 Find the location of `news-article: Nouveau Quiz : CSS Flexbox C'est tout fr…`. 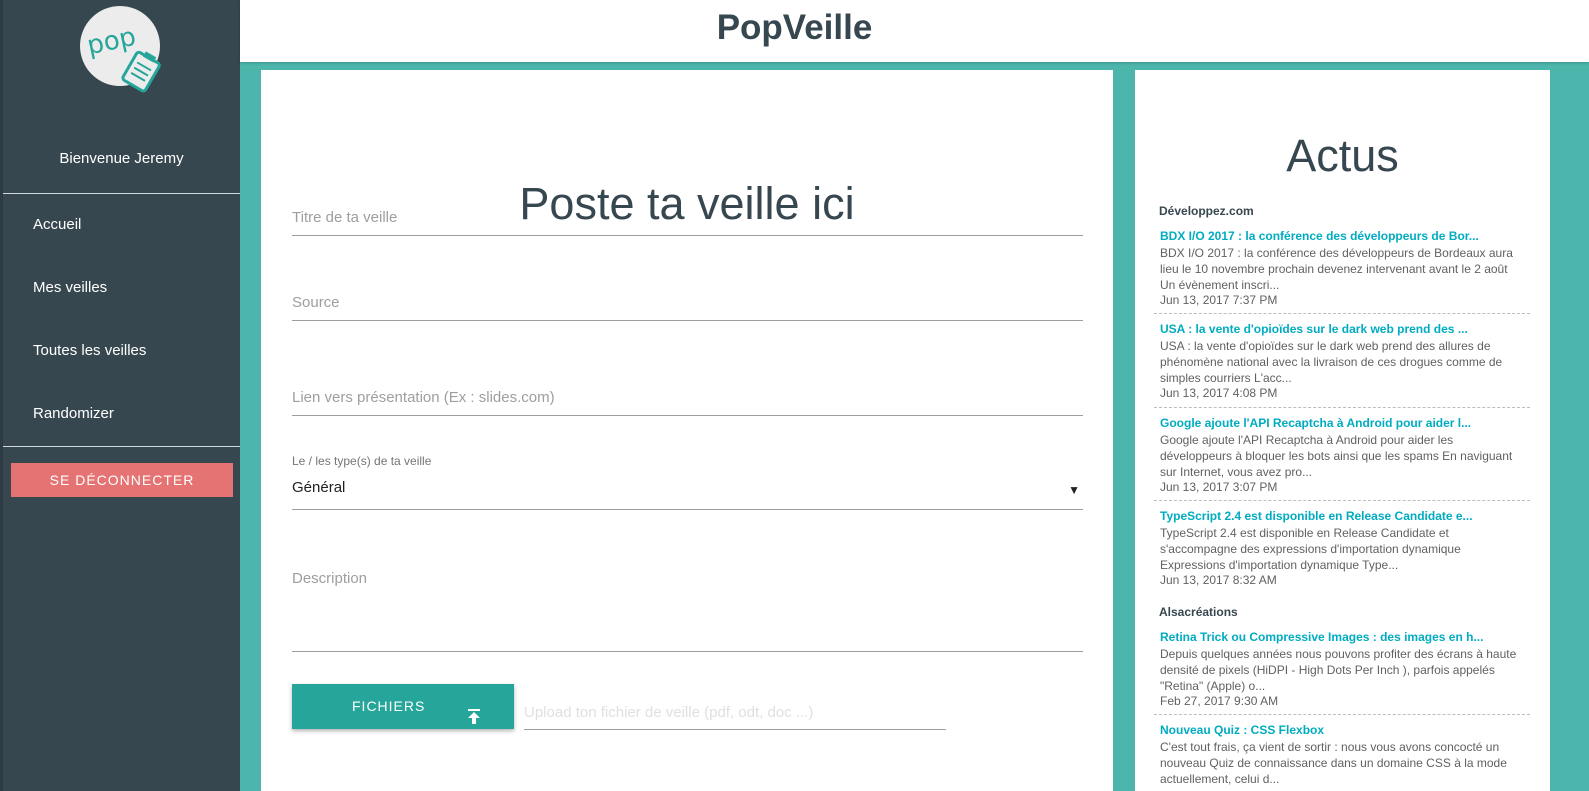

news-article: Nouveau Quiz : CSS Flexbox C'est tout fr… is located at coordinates (1342, 756).